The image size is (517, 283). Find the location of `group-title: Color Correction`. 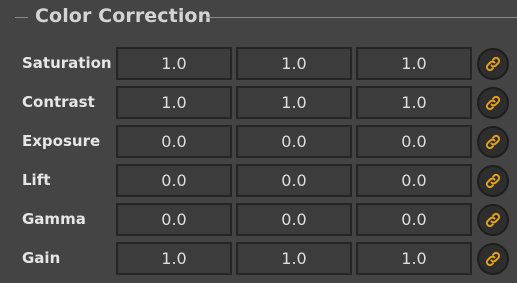

group-title: Color Correction is located at coordinates (123, 16).